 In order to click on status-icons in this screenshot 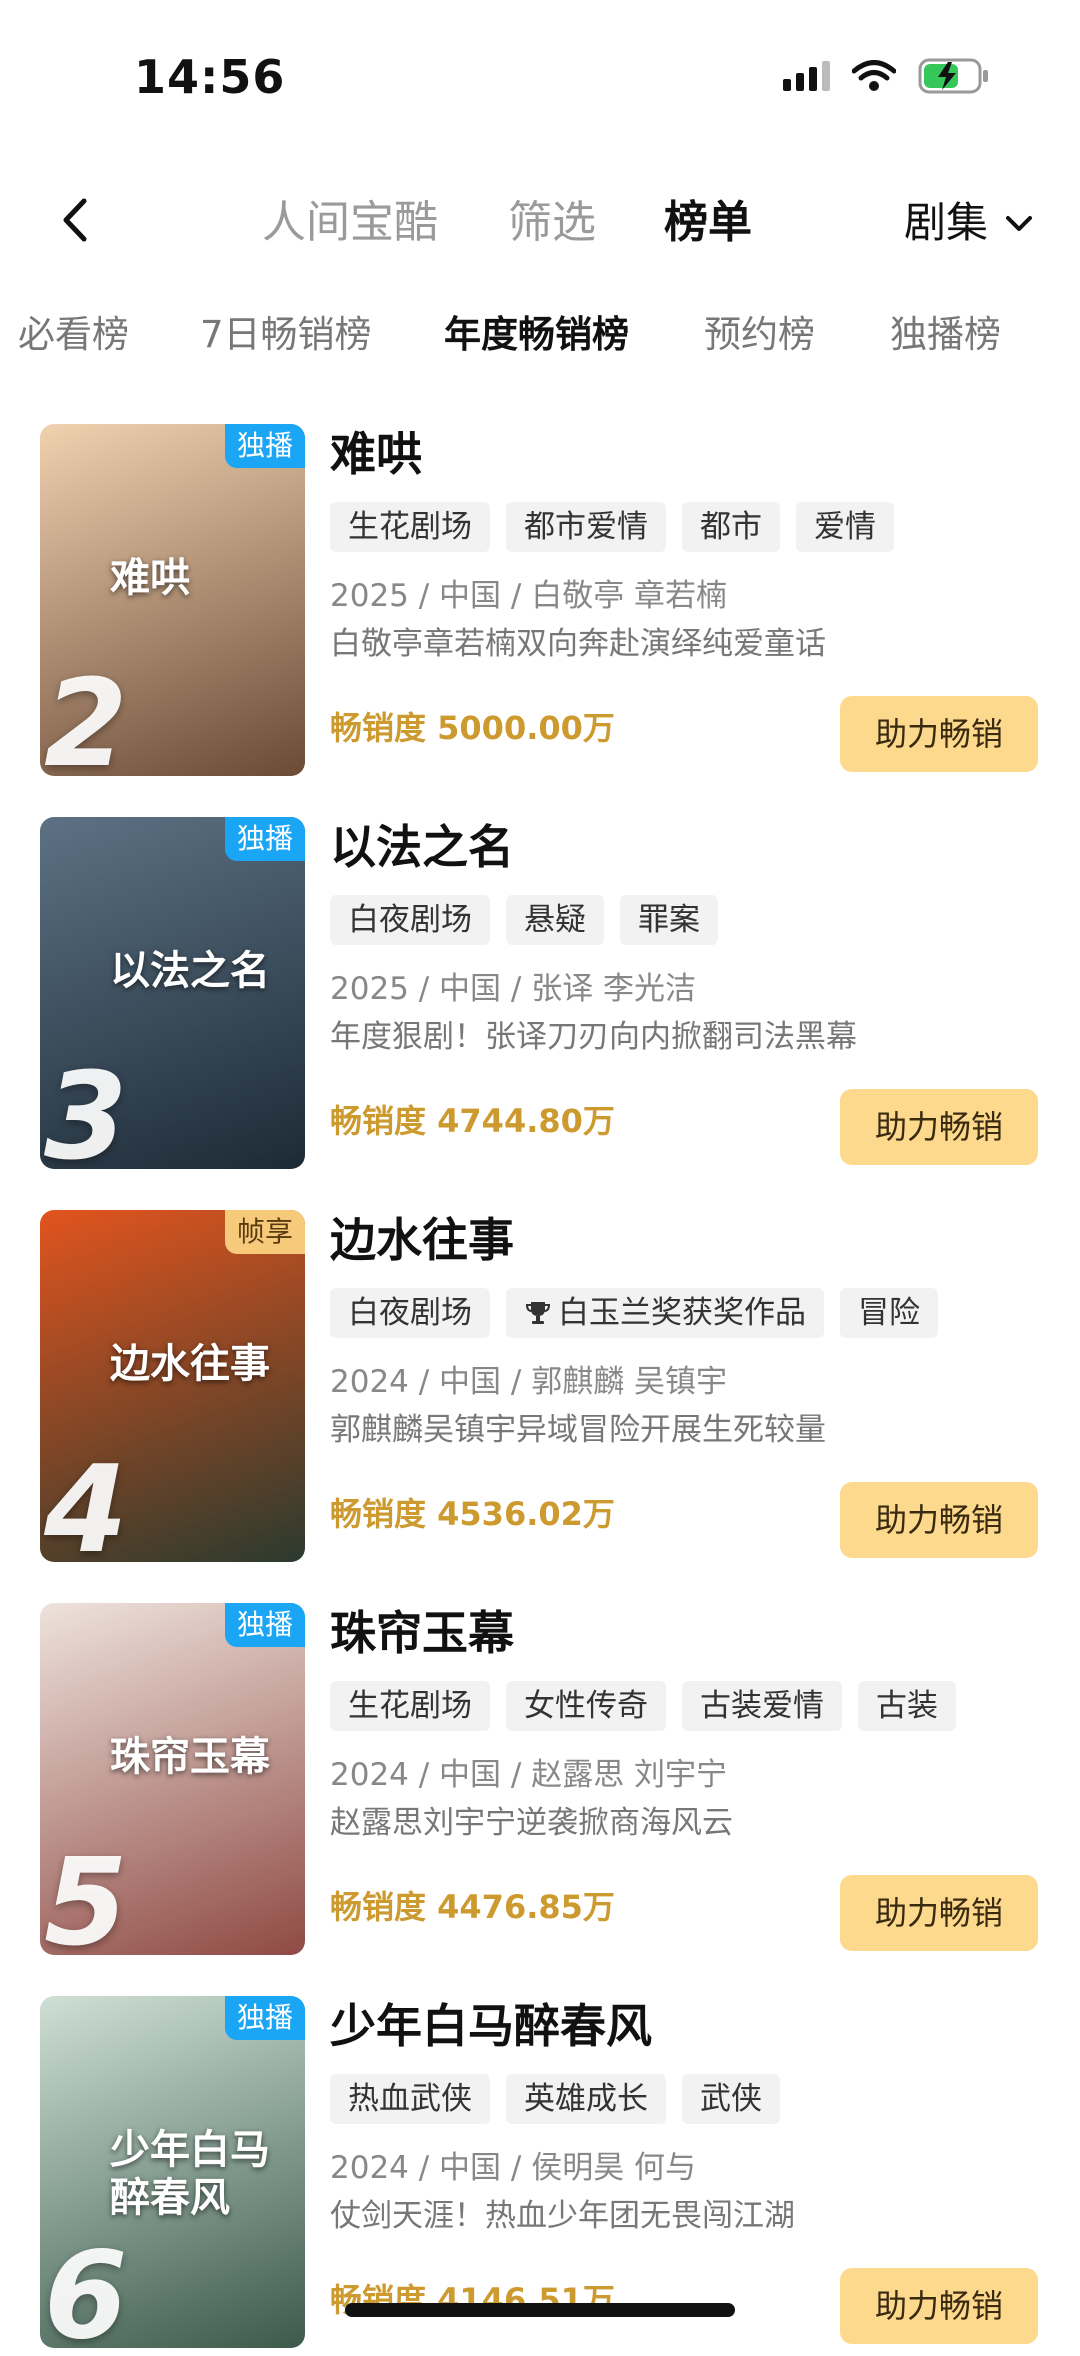, I will do `click(886, 76)`.